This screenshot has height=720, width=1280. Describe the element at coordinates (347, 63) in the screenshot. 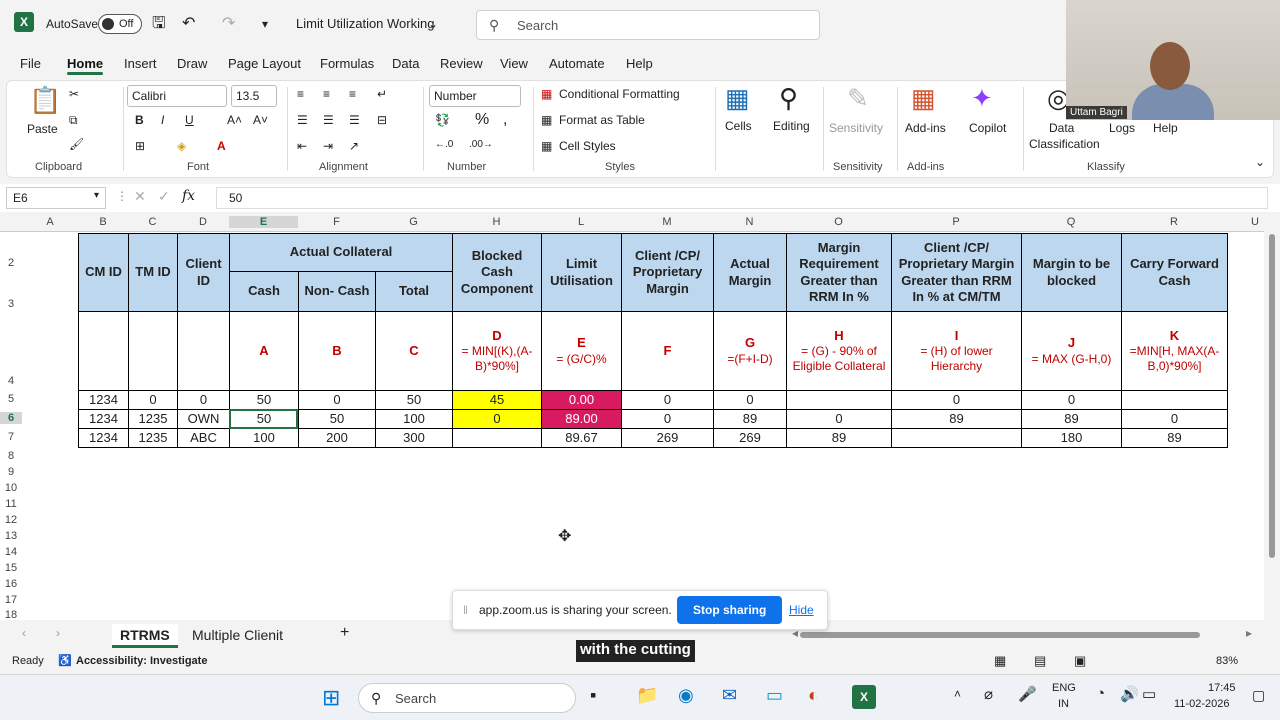

I see `tab-formulas: Formulas` at that location.